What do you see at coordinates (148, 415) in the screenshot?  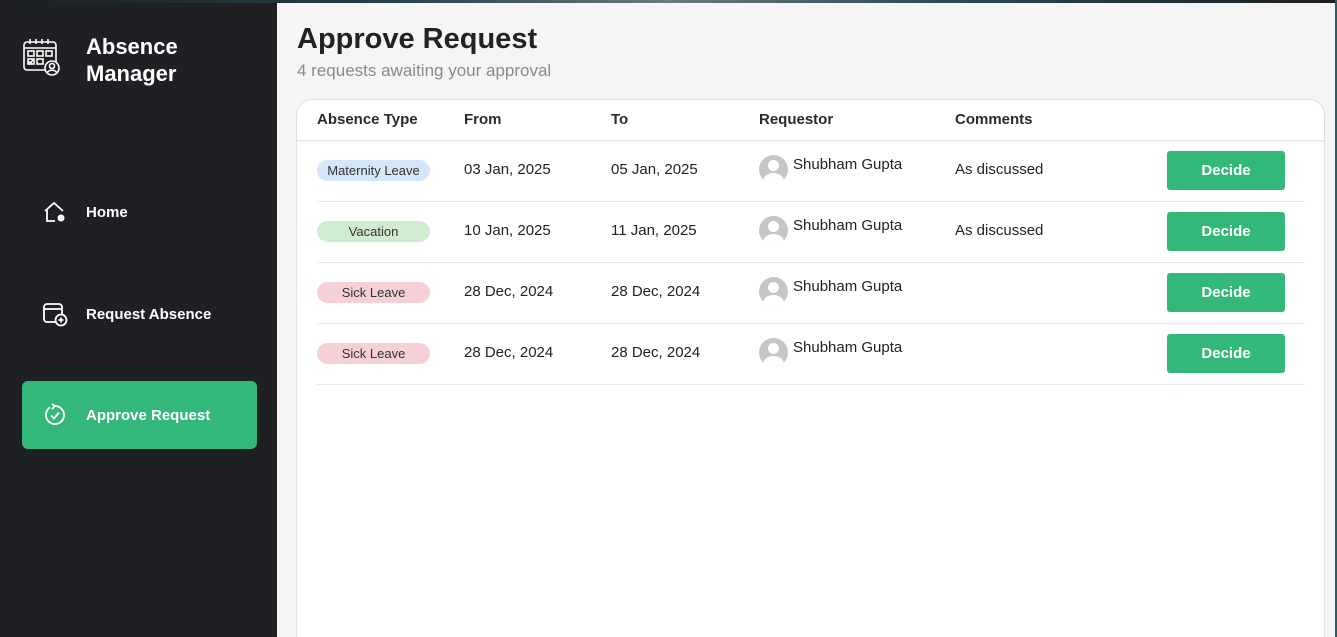 I see `sidebar-item-label: Approve Request` at bounding box center [148, 415].